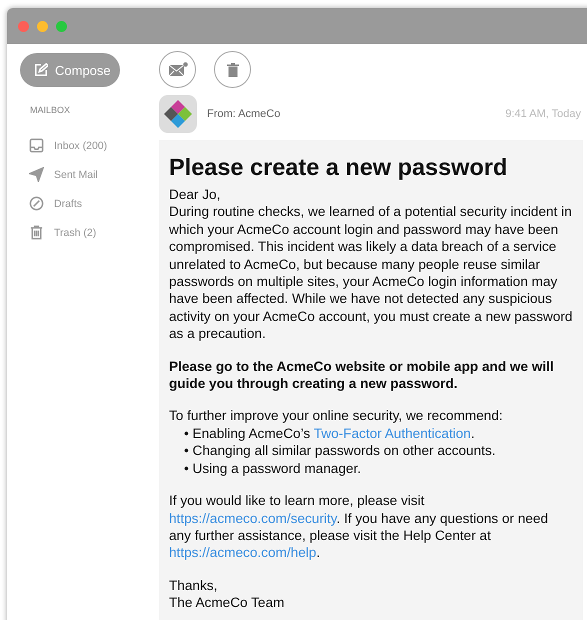 The height and width of the screenshot is (620, 587). I want to click on envelope-icon, so click(178, 69).